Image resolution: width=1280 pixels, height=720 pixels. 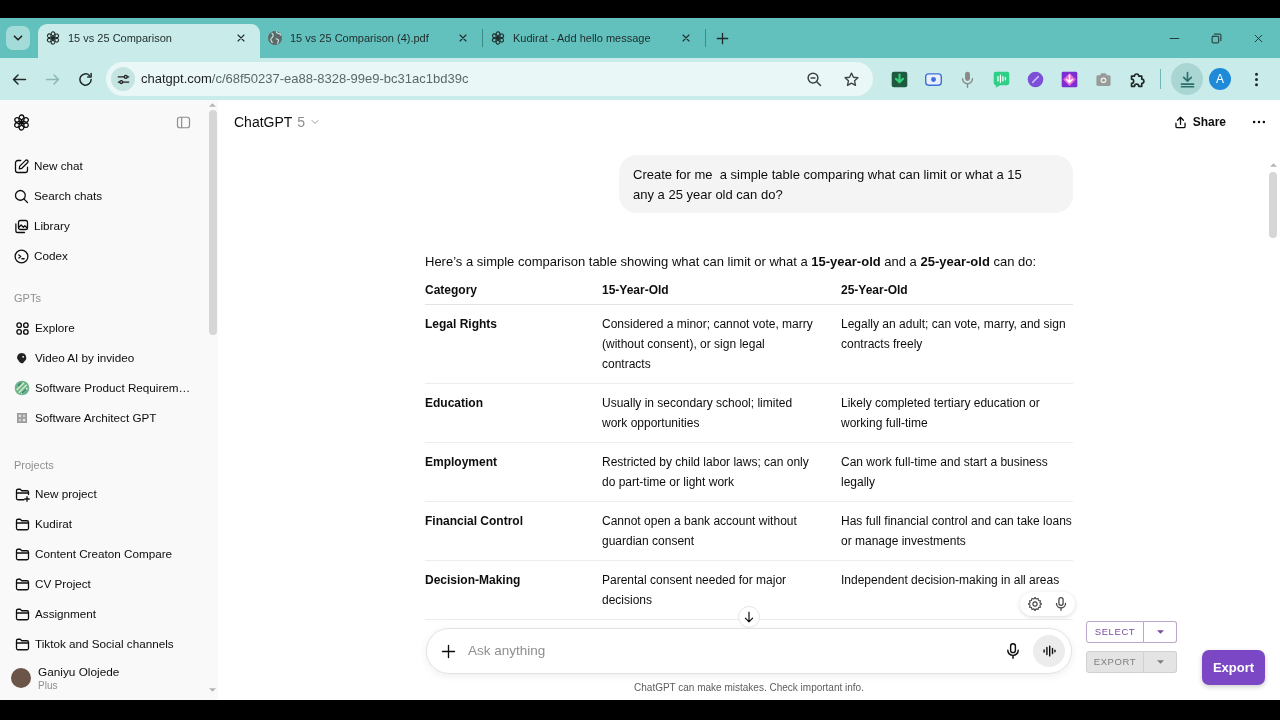 What do you see at coordinates (315, 122) in the screenshot?
I see `chevron-down-icon` at bounding box center [315, 122].